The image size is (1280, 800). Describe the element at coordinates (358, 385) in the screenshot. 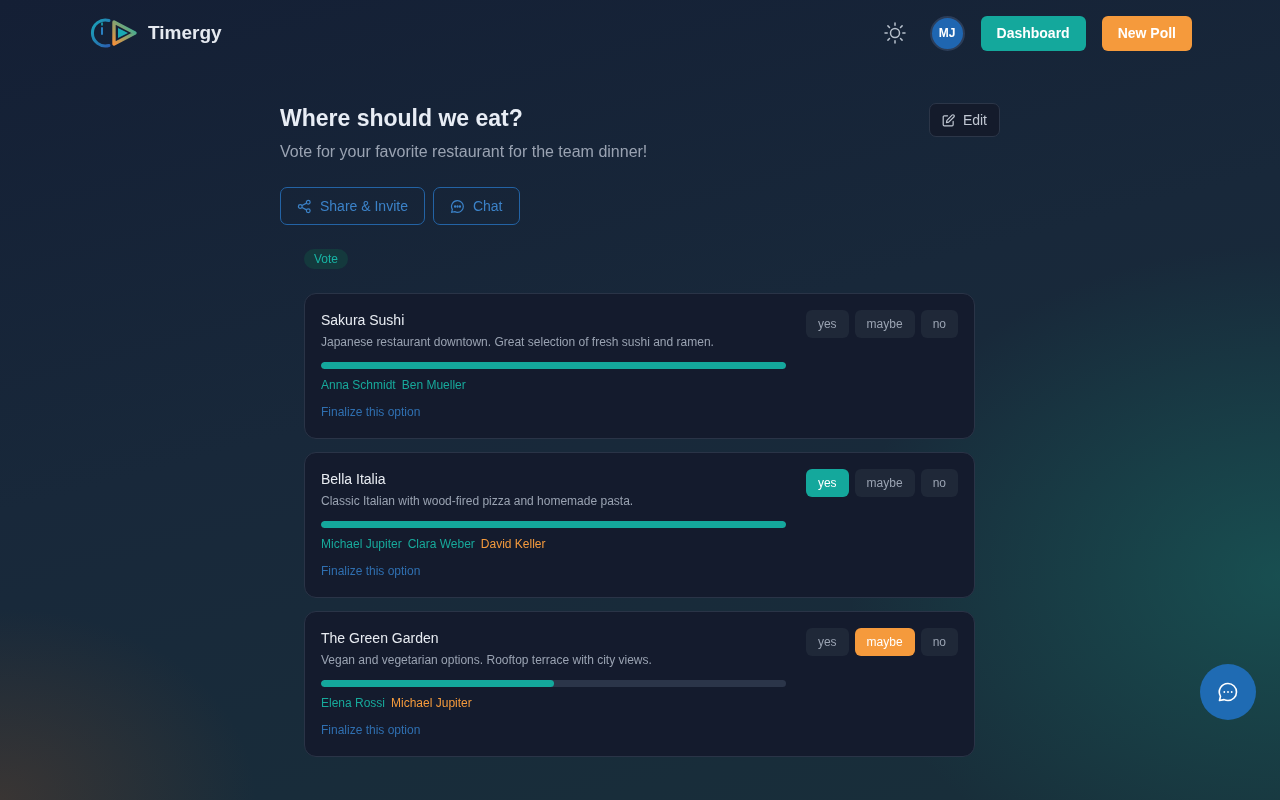

I see `voter-name: Anna Schmidt` at that location.